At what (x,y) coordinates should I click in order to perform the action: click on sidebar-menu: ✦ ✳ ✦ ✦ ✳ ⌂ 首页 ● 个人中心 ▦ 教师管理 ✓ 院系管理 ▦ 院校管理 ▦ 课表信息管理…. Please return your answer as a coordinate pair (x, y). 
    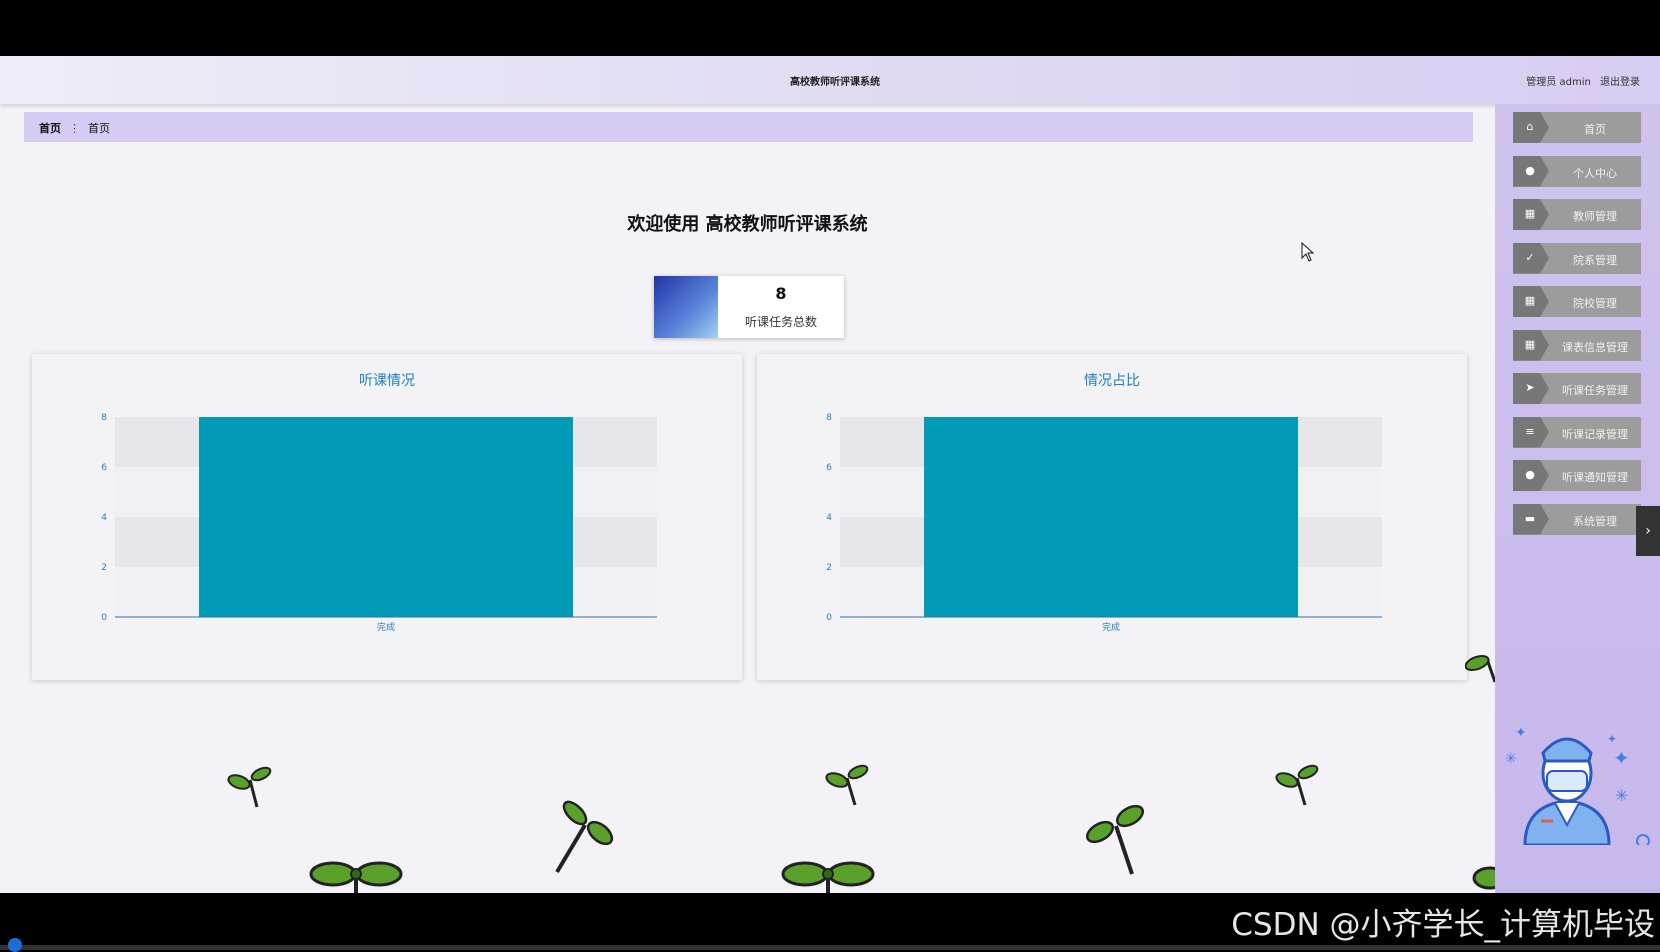
    Looking at the image, I should click on (1577, 498).